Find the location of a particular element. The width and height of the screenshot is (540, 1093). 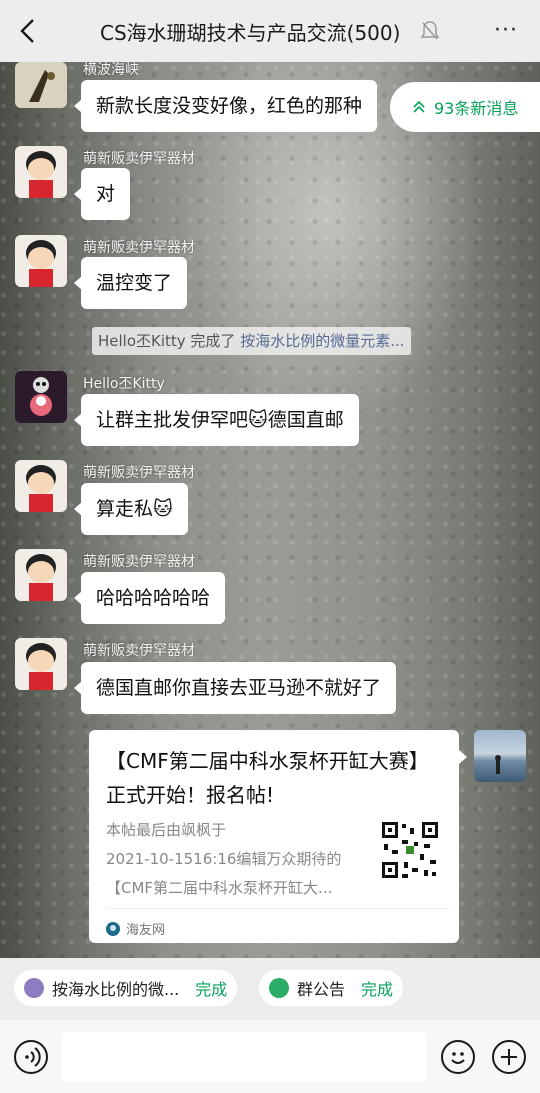

back-arrow-icon is located at coordinates (29, 31).